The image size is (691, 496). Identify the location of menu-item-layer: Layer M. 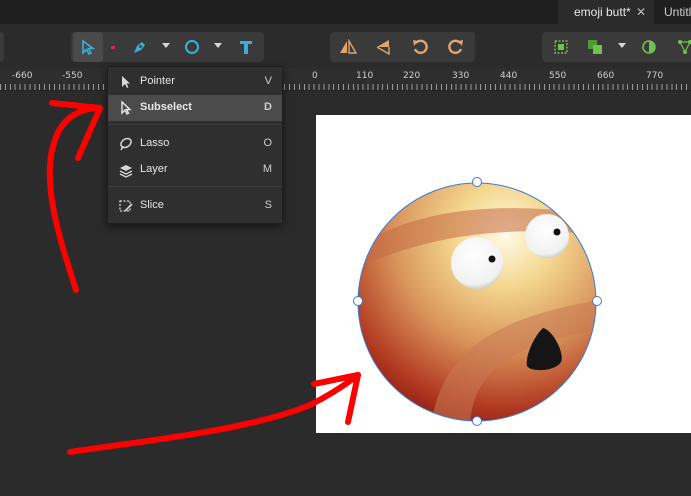
(195, 170).